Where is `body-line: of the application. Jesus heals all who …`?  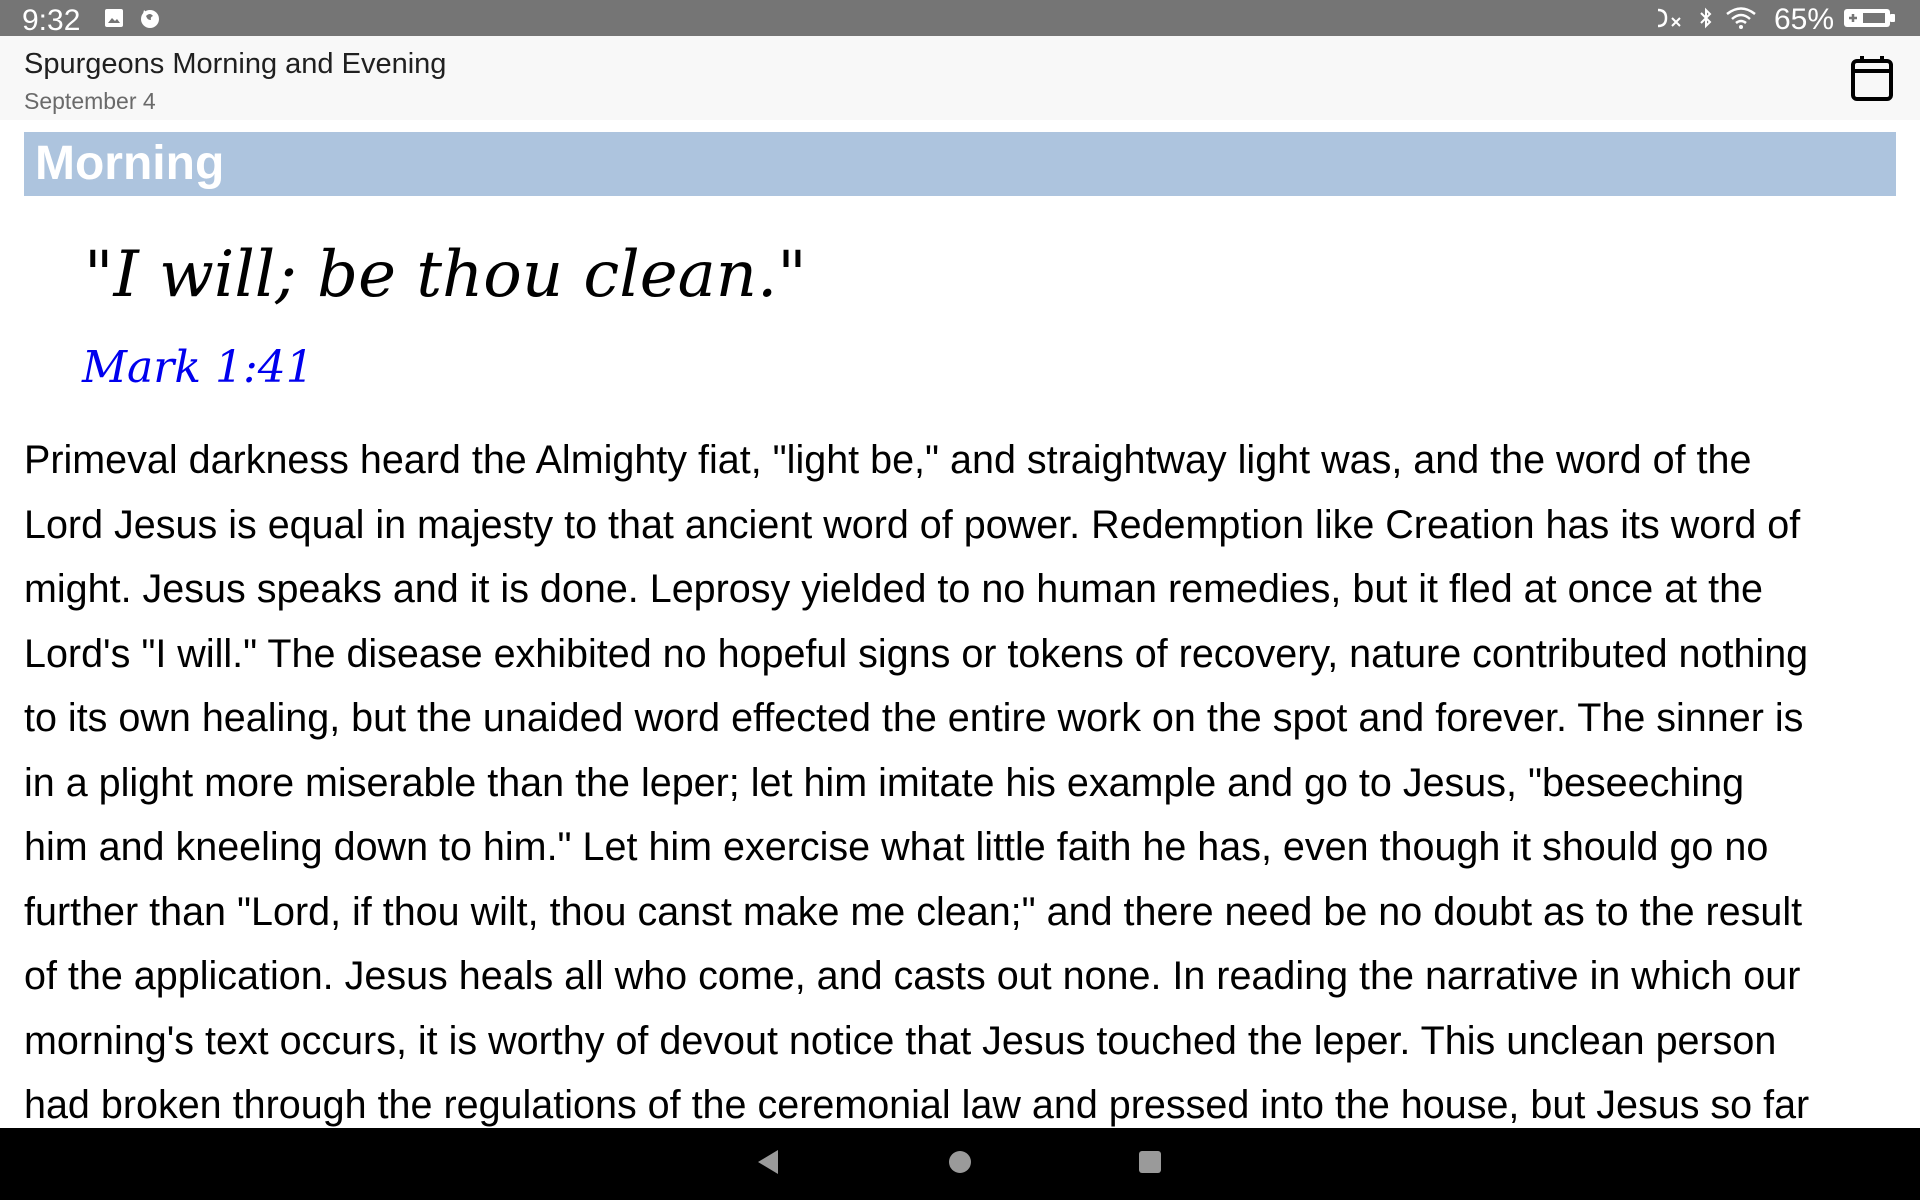 body-line: of the application. Jesus heals all who … is located at coordinates (912, 976).